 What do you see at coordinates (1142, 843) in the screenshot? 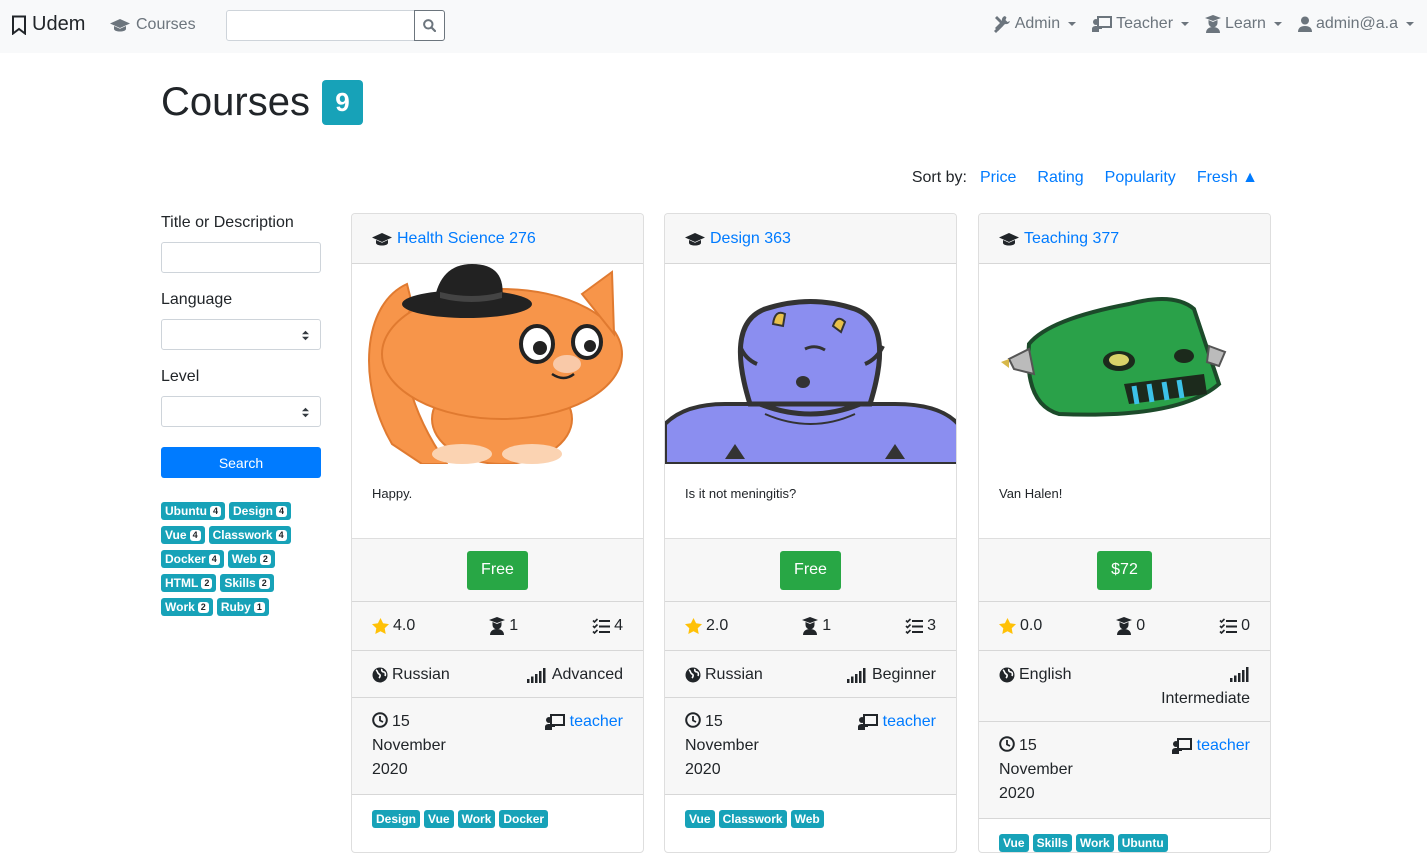
I see `course-tag: Ubuntu` at bounding box center [1142, 843].